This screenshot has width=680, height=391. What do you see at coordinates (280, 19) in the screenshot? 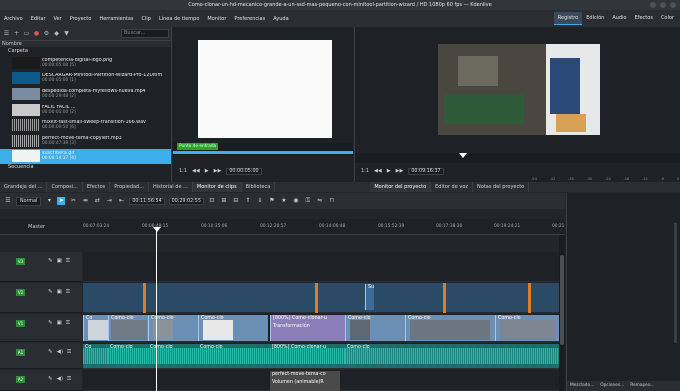
I see `menu-ayuda: Ayuda` at bounding box center [280, 19].